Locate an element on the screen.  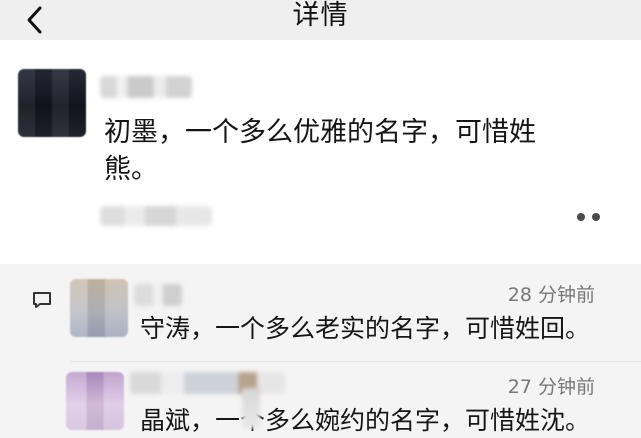
author-name-redacted is located at coordinates (146, 87).